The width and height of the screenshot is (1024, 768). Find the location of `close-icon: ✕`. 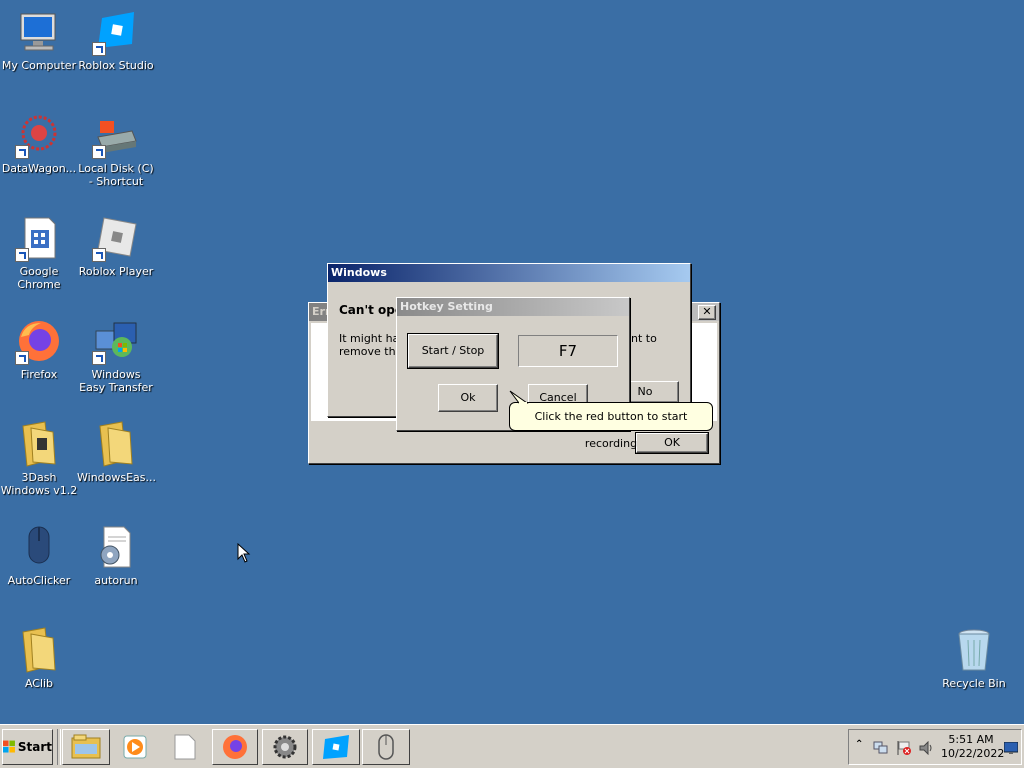

close-icon: ✕ is located at coordinates (707, 311).